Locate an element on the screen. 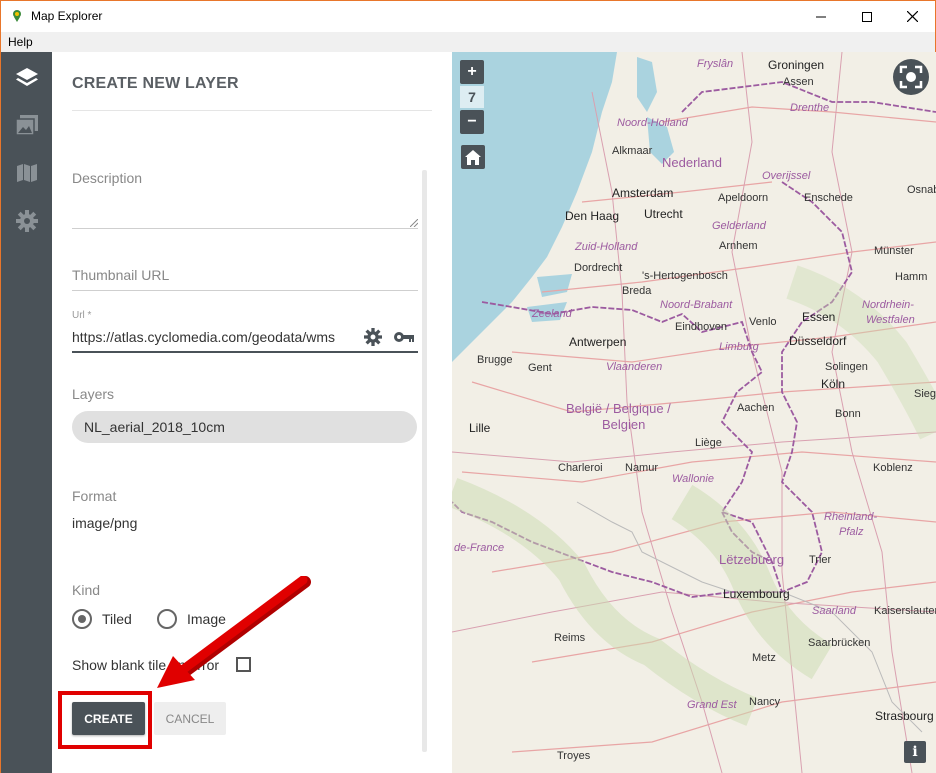 The height and width of the screenshot is (773, 936). window-title: Map Explorer is located at coordinates (67, 16).